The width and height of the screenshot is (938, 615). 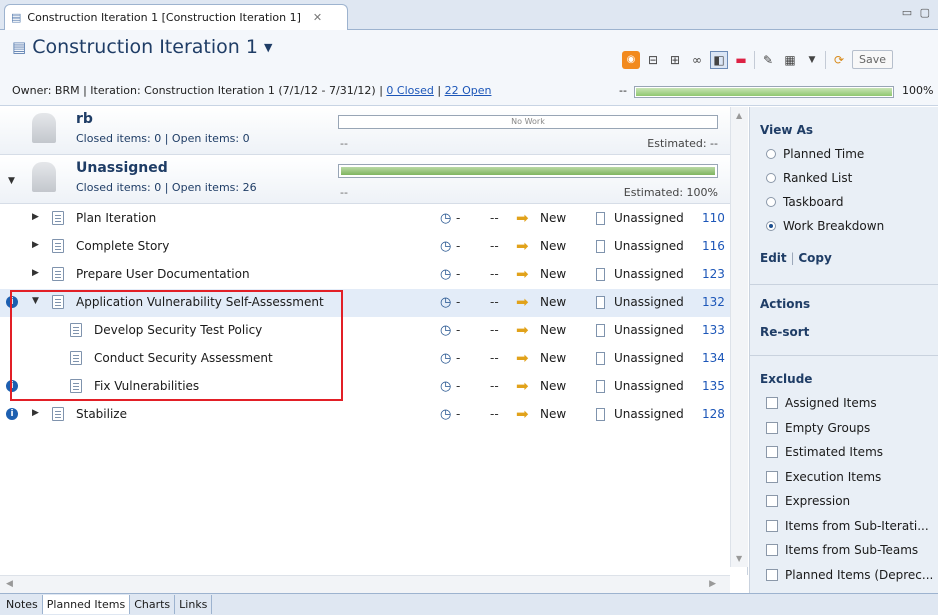 What do you see at coordinates (631, 59) in the screenshot?
I see `feed-icon: ◉` at bounding box center [631, 59].